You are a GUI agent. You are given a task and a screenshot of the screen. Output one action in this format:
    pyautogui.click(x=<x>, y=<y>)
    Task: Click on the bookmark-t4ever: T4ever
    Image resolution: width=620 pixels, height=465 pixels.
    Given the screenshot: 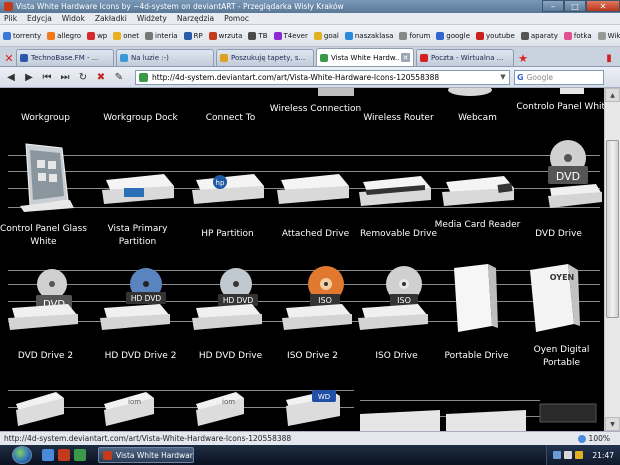 What is the action you would take?
    pyautogui.click(x=290, y=35)
    